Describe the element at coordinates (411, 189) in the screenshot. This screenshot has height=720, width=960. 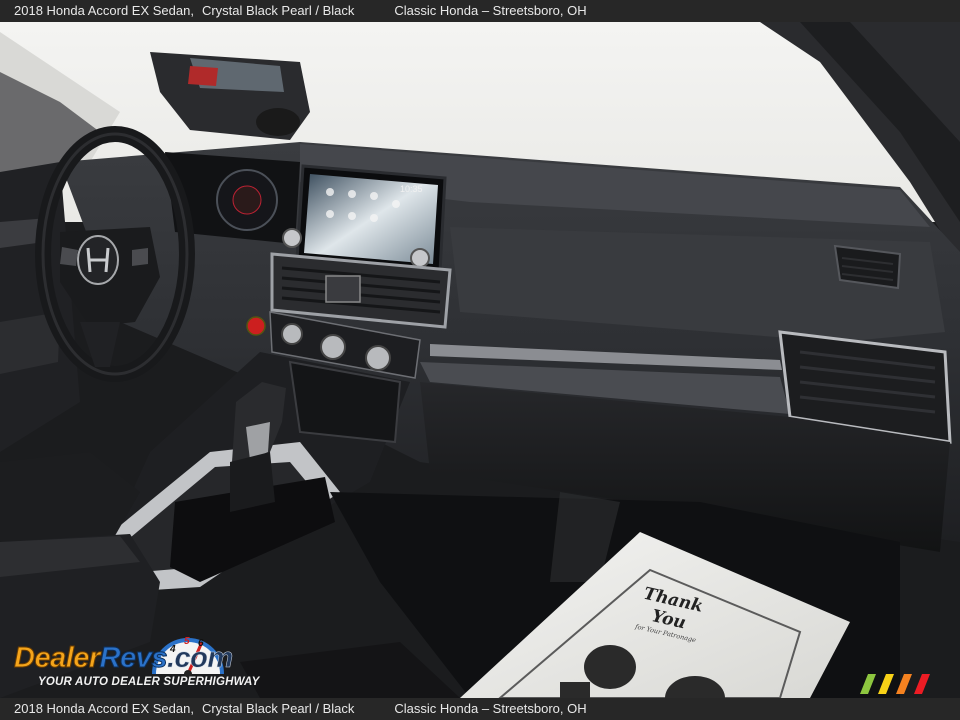
I see `screen-clock: 10:35` at that location.